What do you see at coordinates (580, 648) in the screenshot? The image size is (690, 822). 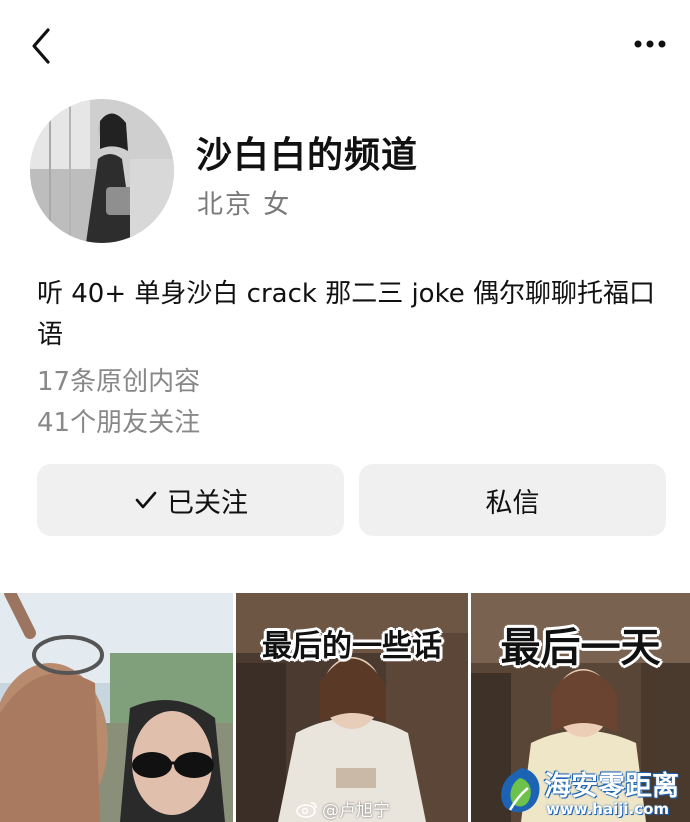 I see `video-caption: 最后一天` at bounding box center [580, 648].